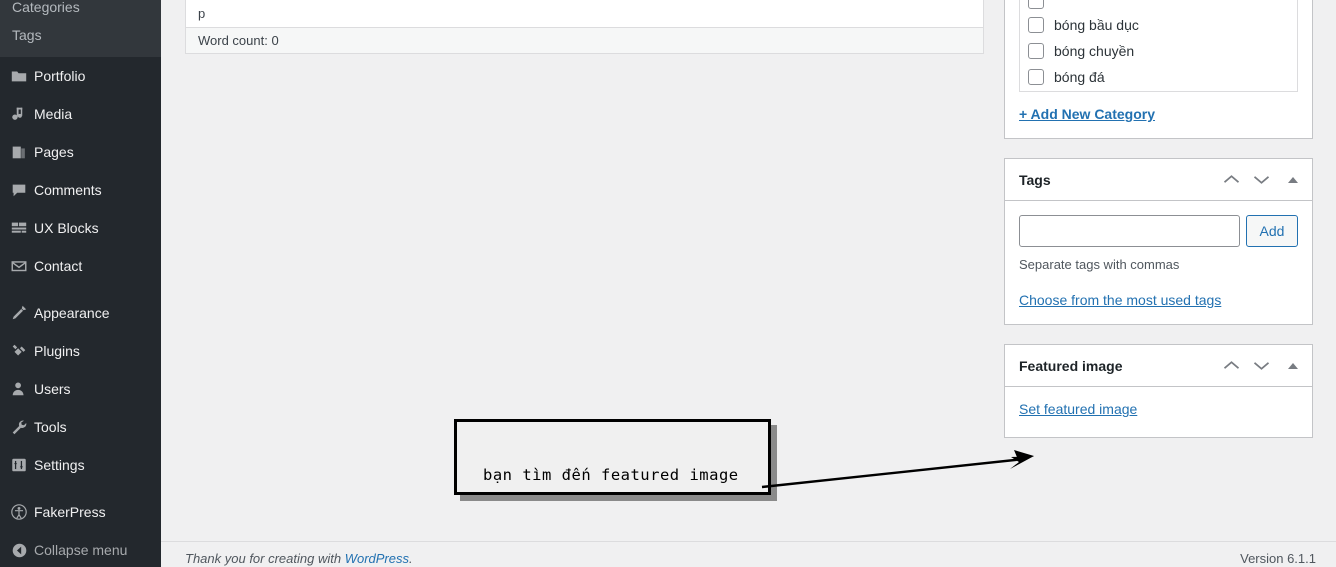  Describe the element at coordinates (19, 512) in the screenshot. I see `fakerpress-icon` at that location.